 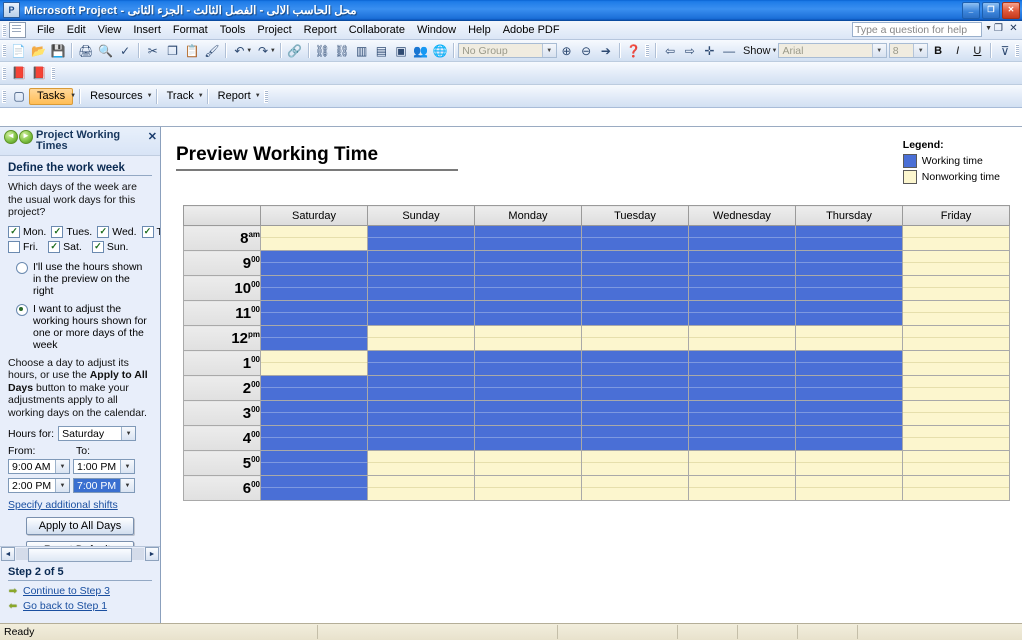 I want to click on specify-additional-shifts-link: Specify additional shifts, so click(x=80, y=505).